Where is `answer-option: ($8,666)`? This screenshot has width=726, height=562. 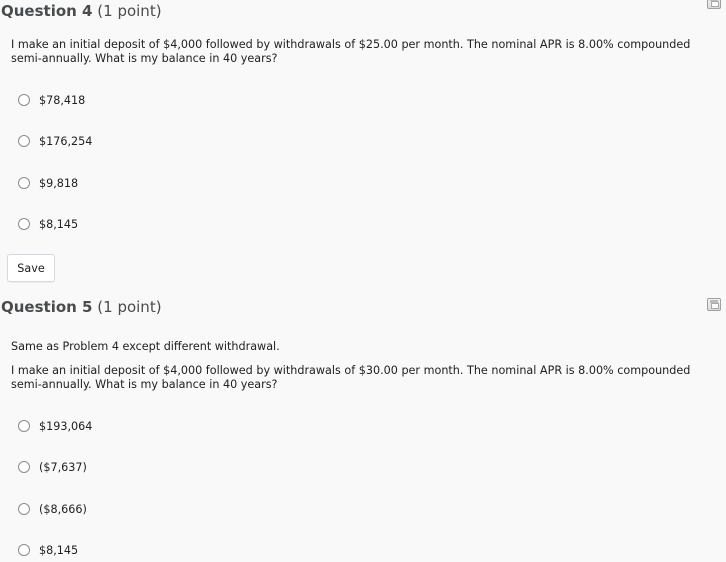
answer-option: ($8,666) is located at coordinates (52, 509).